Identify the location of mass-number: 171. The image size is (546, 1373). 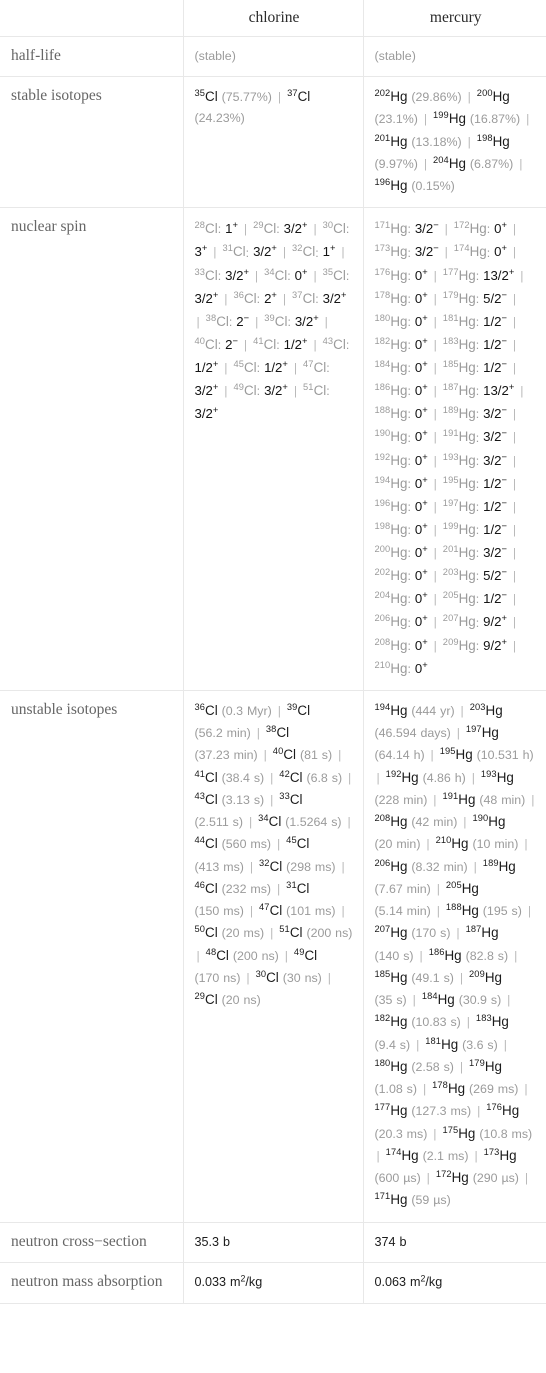
(382, 225).